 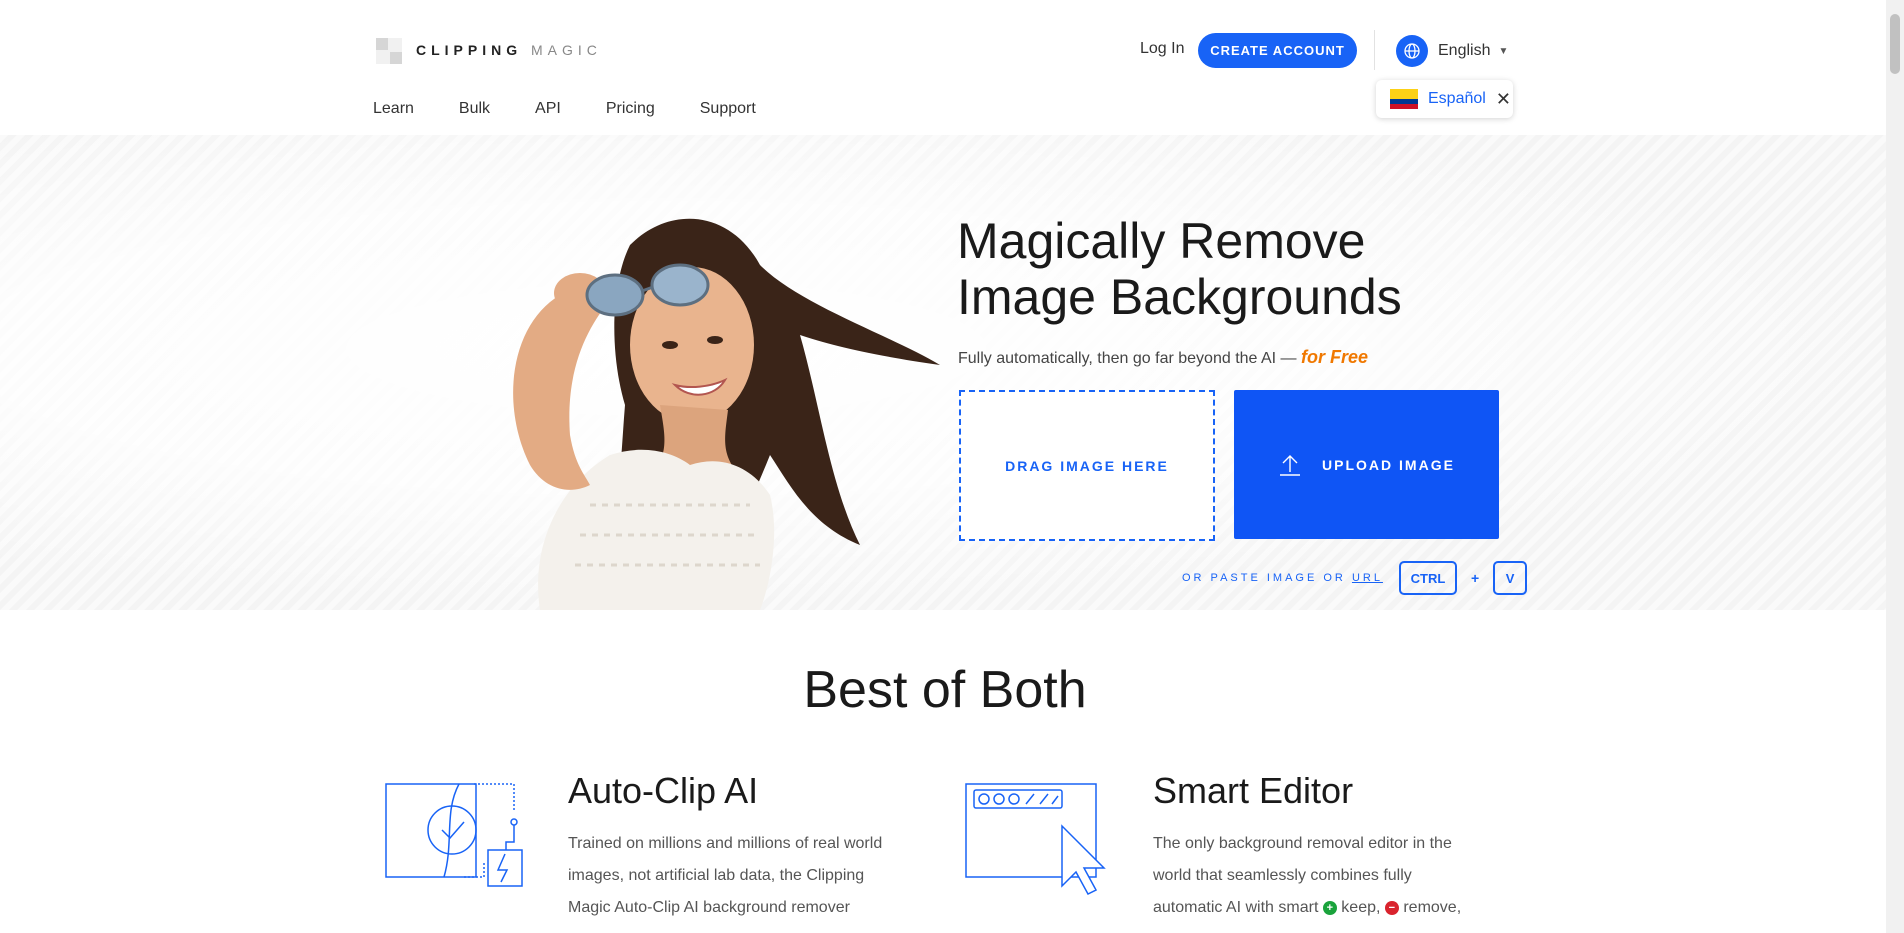 I want to click on nav-support: Support, so click(x=728, y=109).